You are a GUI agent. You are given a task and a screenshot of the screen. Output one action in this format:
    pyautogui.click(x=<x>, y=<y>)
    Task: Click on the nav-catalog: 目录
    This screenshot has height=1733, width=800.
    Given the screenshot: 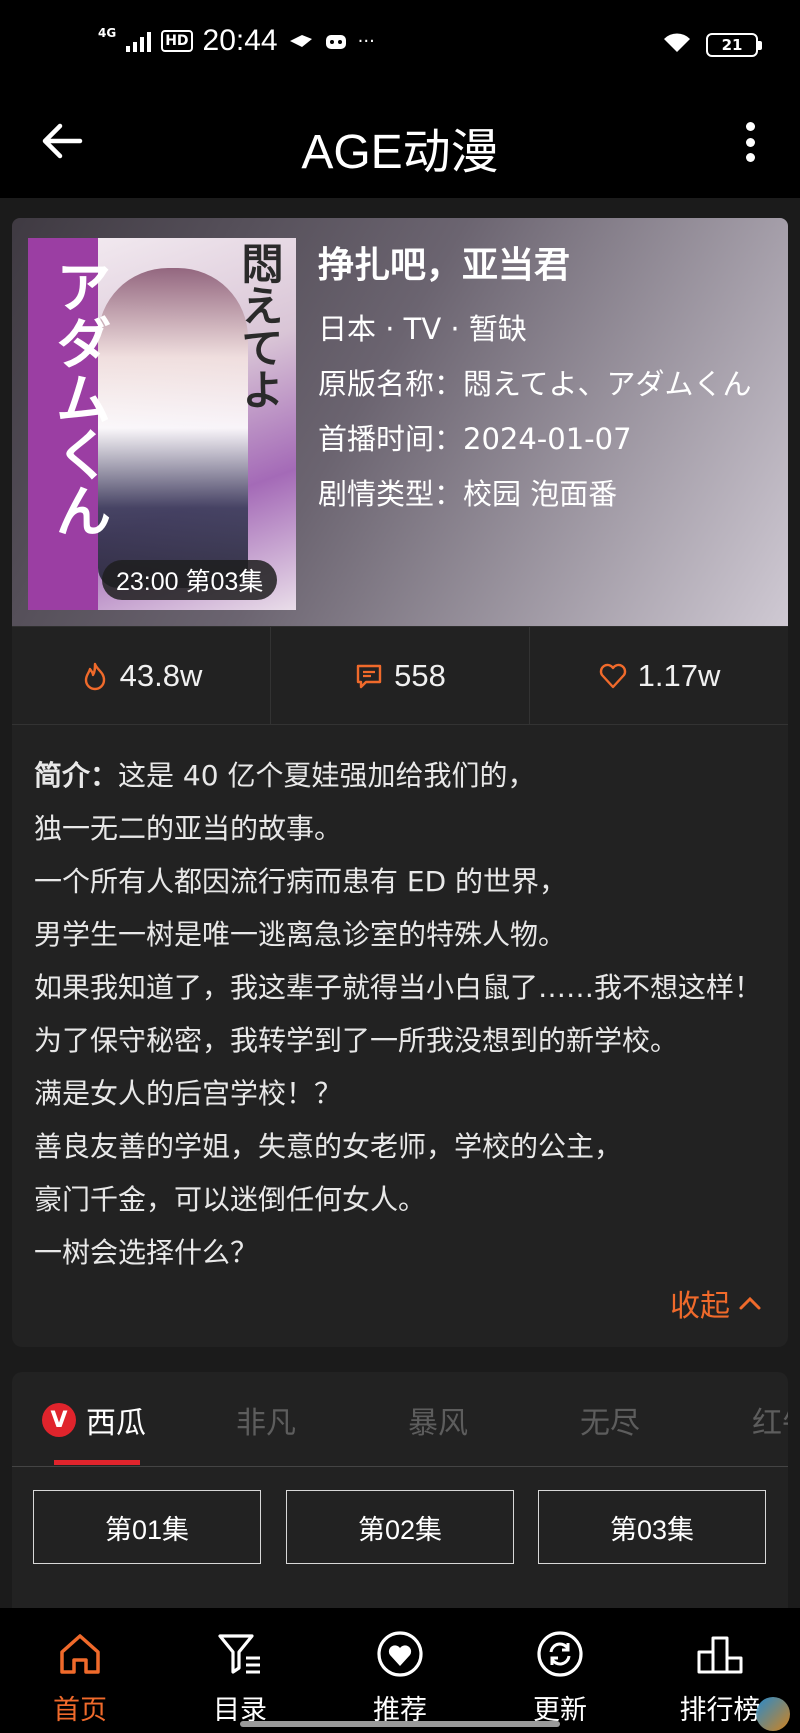 What is the action you would take?
    pyautogui.click(x=240, y=1670)
    